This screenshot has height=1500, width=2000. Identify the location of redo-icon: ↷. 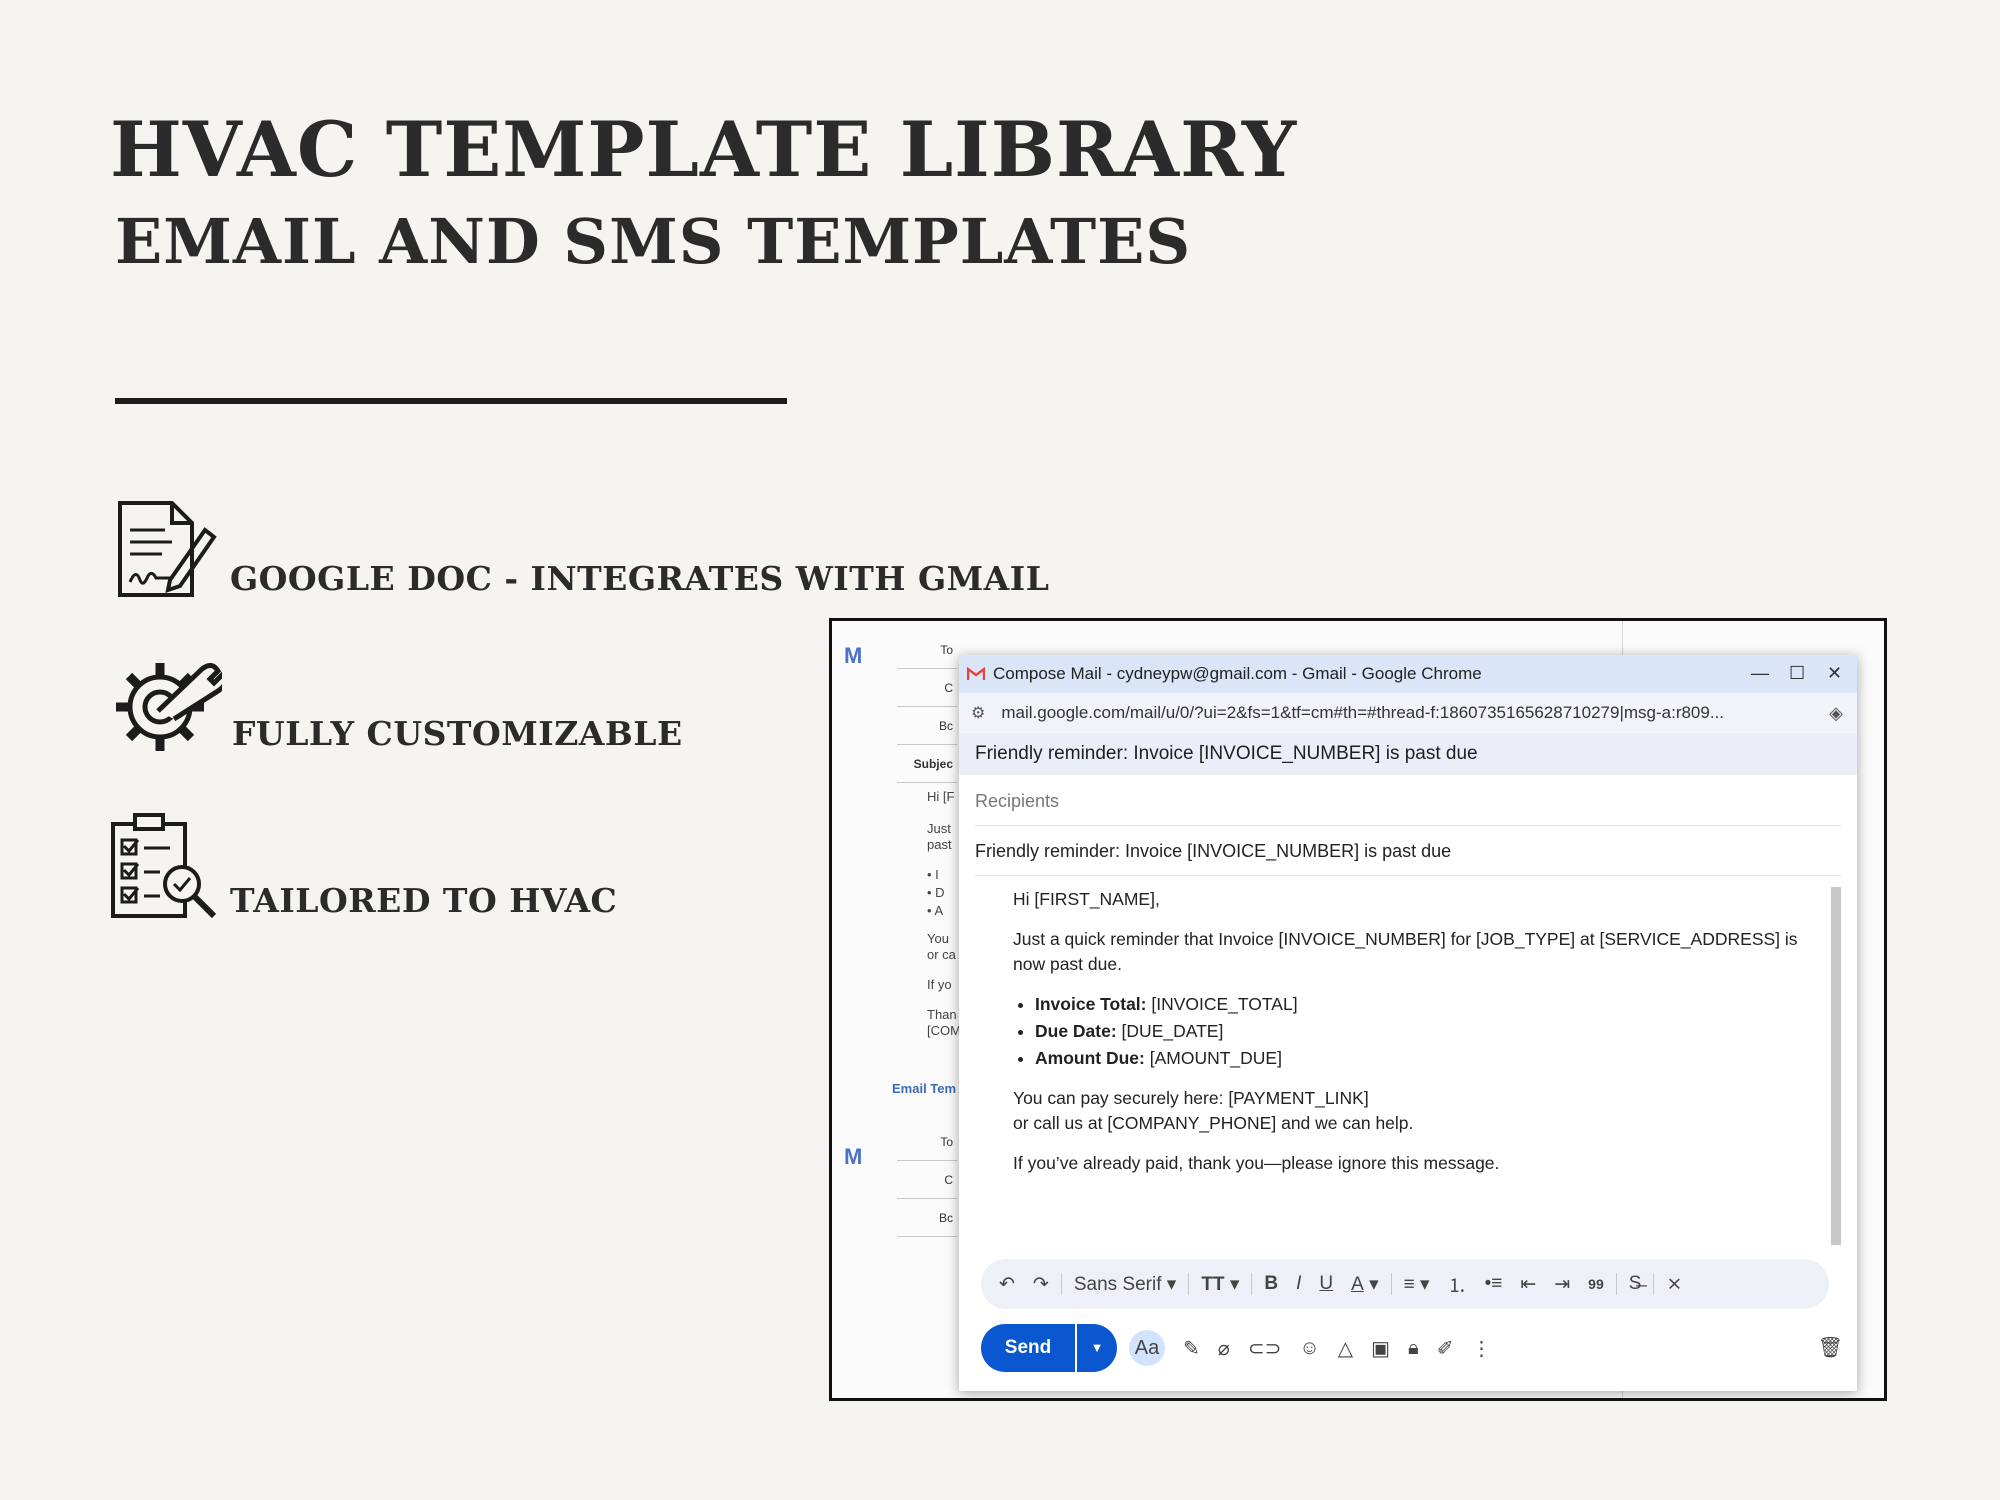
(1041, 1284).